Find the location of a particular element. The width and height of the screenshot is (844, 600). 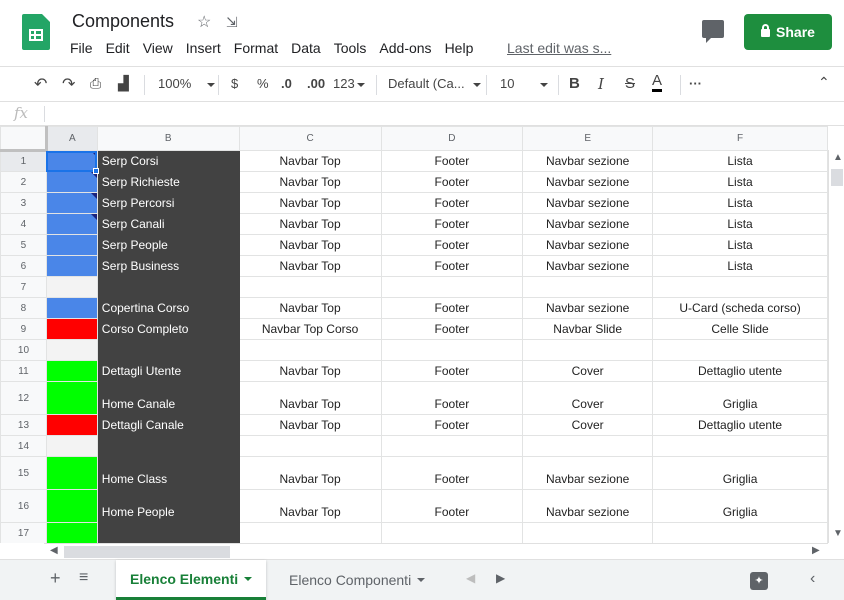

column-header-c: C is located at coordinates (310, 138).